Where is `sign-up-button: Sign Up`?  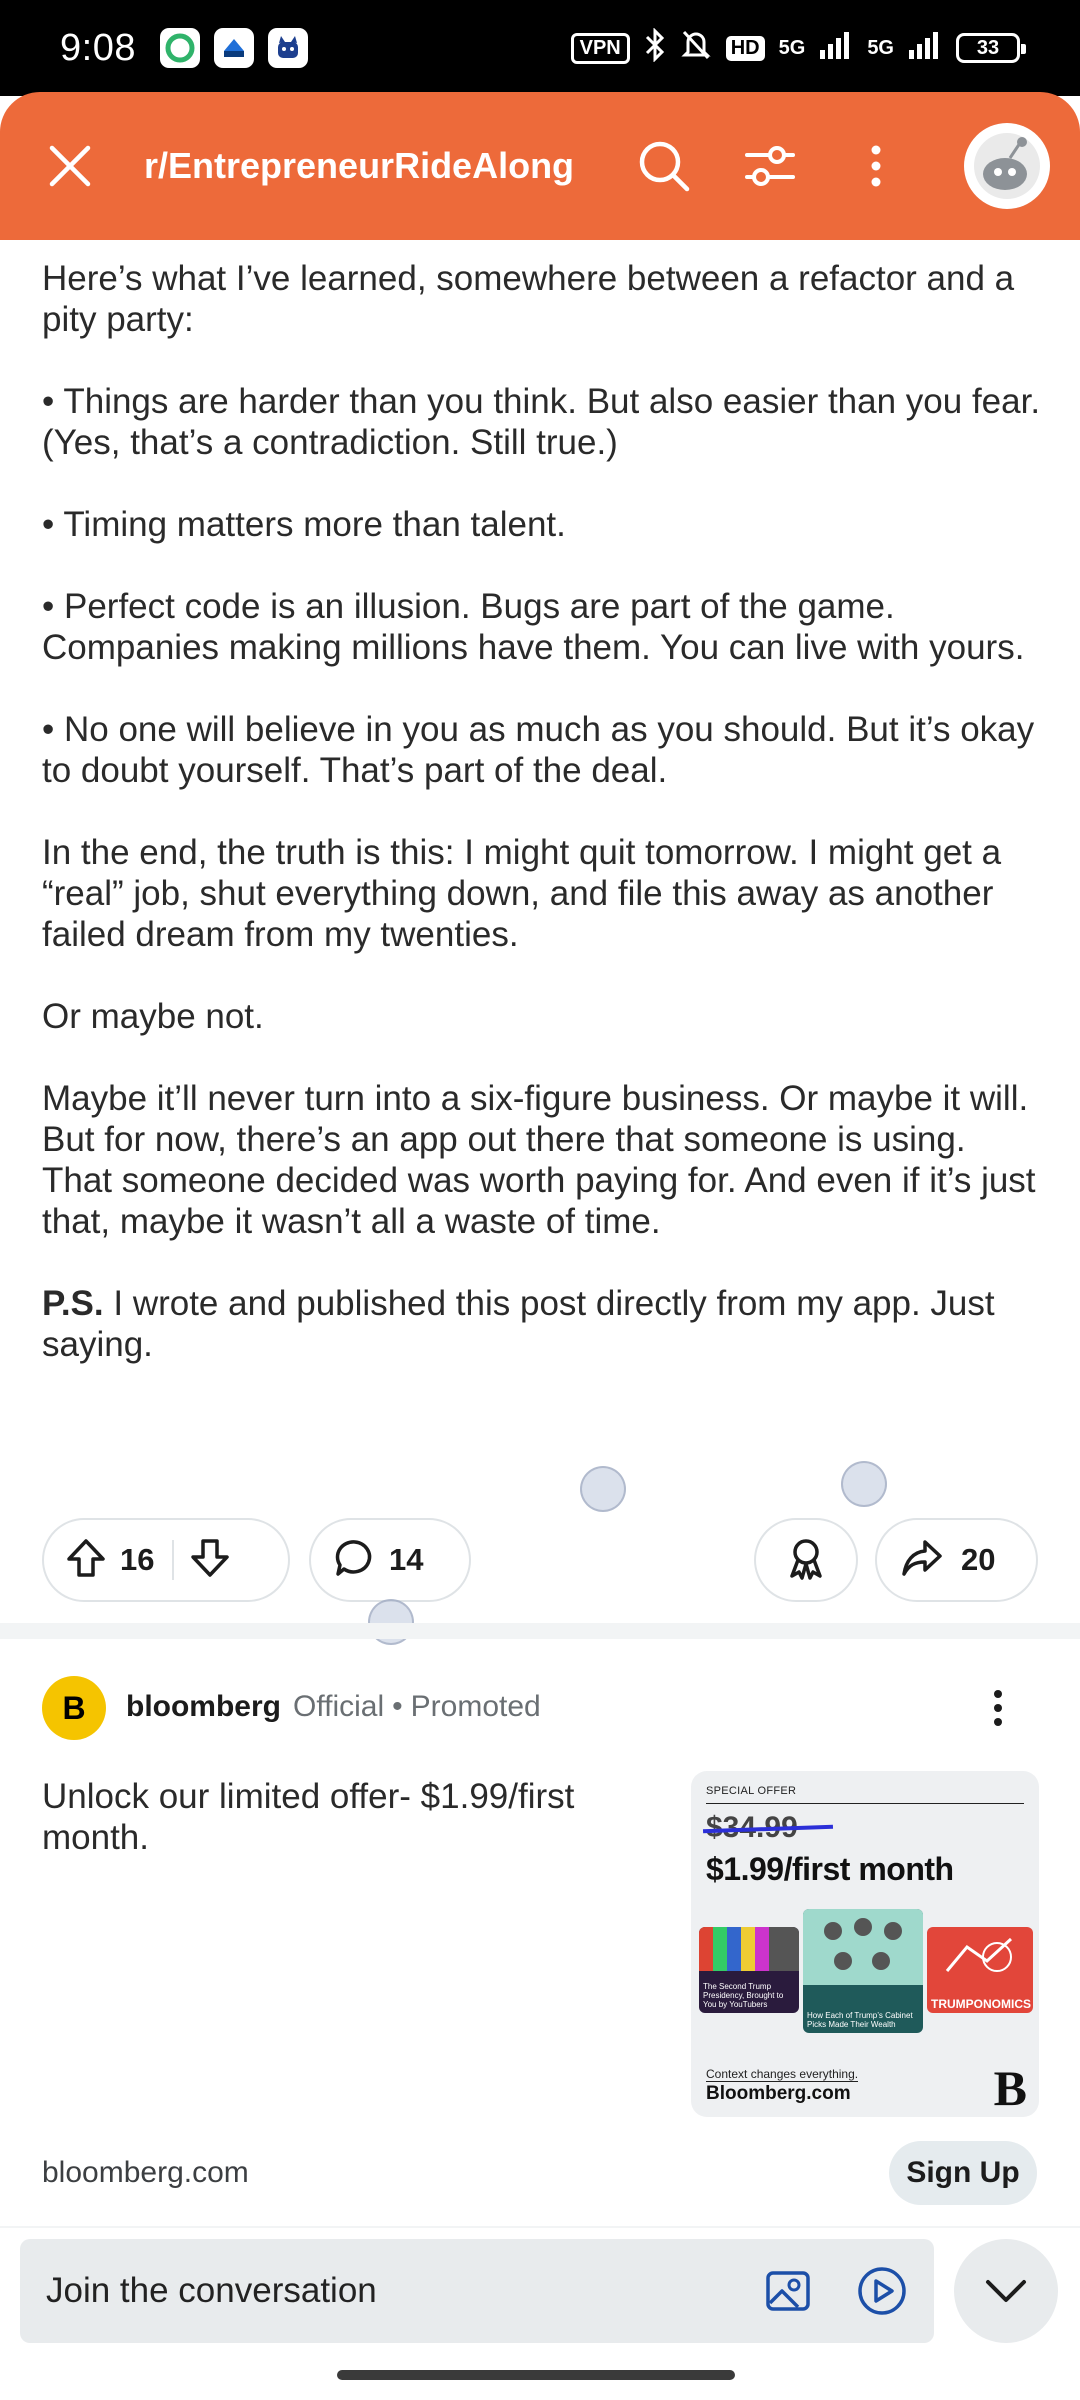 sign-up-button: Sign Up is located at coordinates (963, 2173).